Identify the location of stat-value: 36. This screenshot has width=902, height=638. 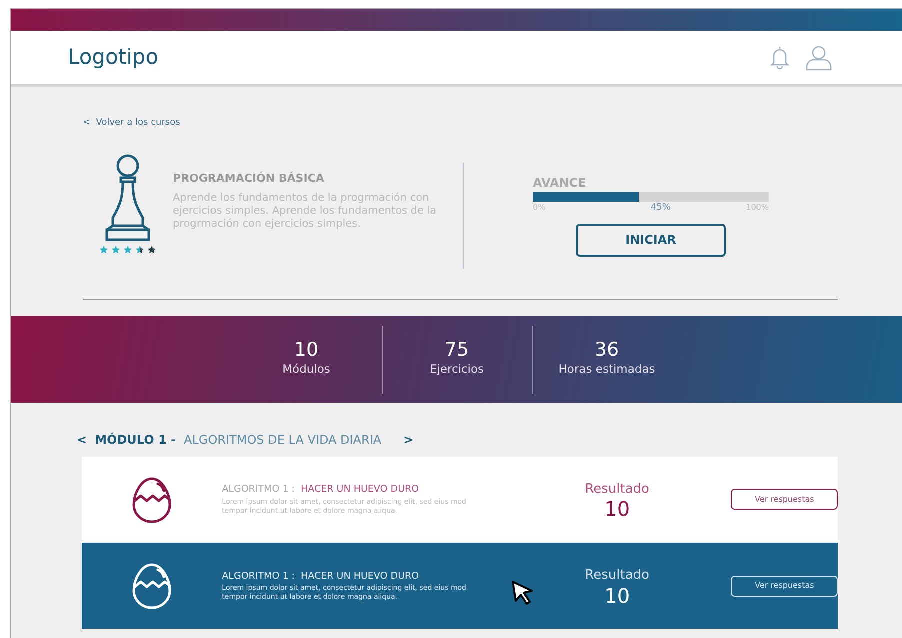
(607, 351).